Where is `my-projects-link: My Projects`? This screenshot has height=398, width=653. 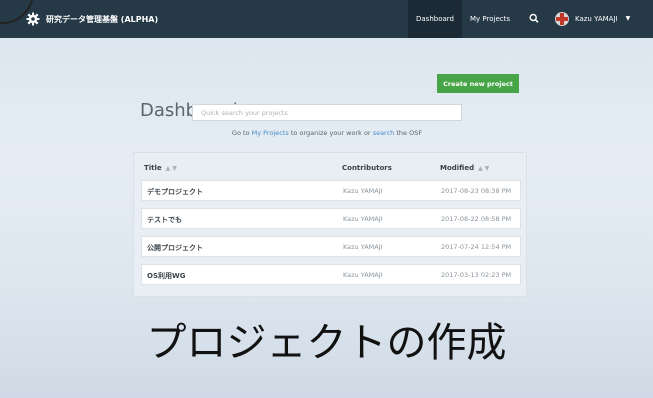
my-projects-link: My Projects is located at coordinates (270, 133).